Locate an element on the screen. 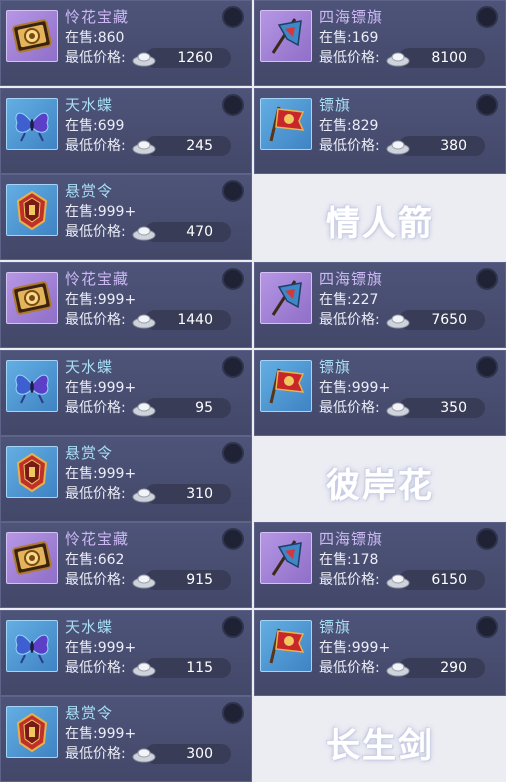 The height and width of the screenshot is (782, 506). item-card: 四海镖旗 在售:178 最低价格: 6150 is located at coordinates (380, 565).